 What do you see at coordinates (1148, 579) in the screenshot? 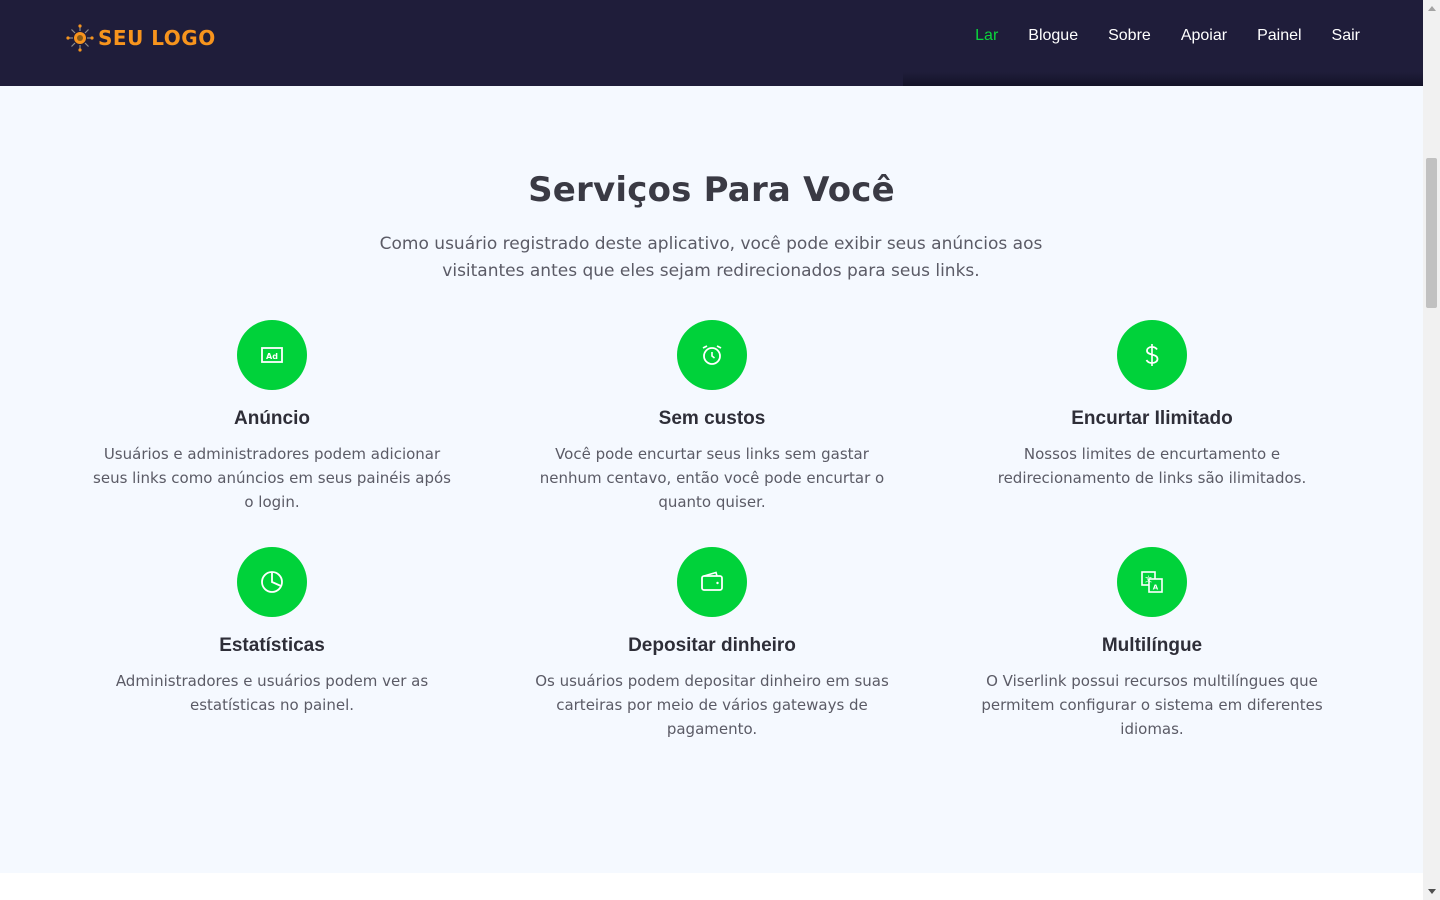
I see `svg-text: 文` at bounding box center [1148, 579].